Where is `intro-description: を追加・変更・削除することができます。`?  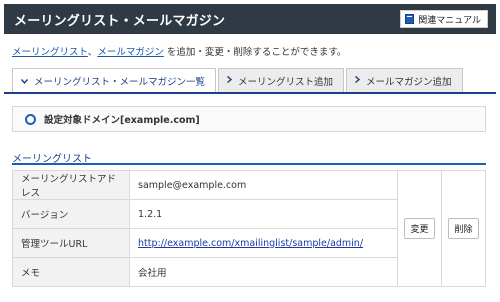
intro-description: を追加・変更・削除することができます。 is located at coordinates (256, 52).